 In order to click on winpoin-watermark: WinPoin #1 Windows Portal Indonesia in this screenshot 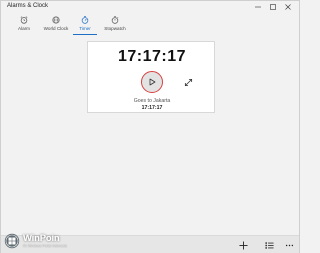, I will do `click(35, 241)`.